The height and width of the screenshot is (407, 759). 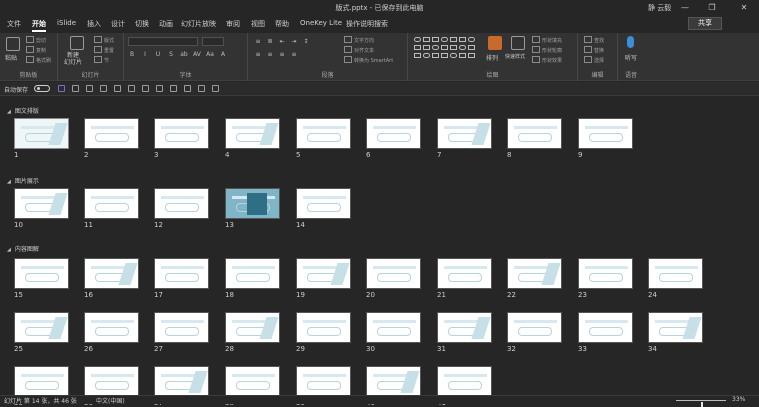 I want to click on tab-11: OneKey Lite, so click(x=321, y=23).